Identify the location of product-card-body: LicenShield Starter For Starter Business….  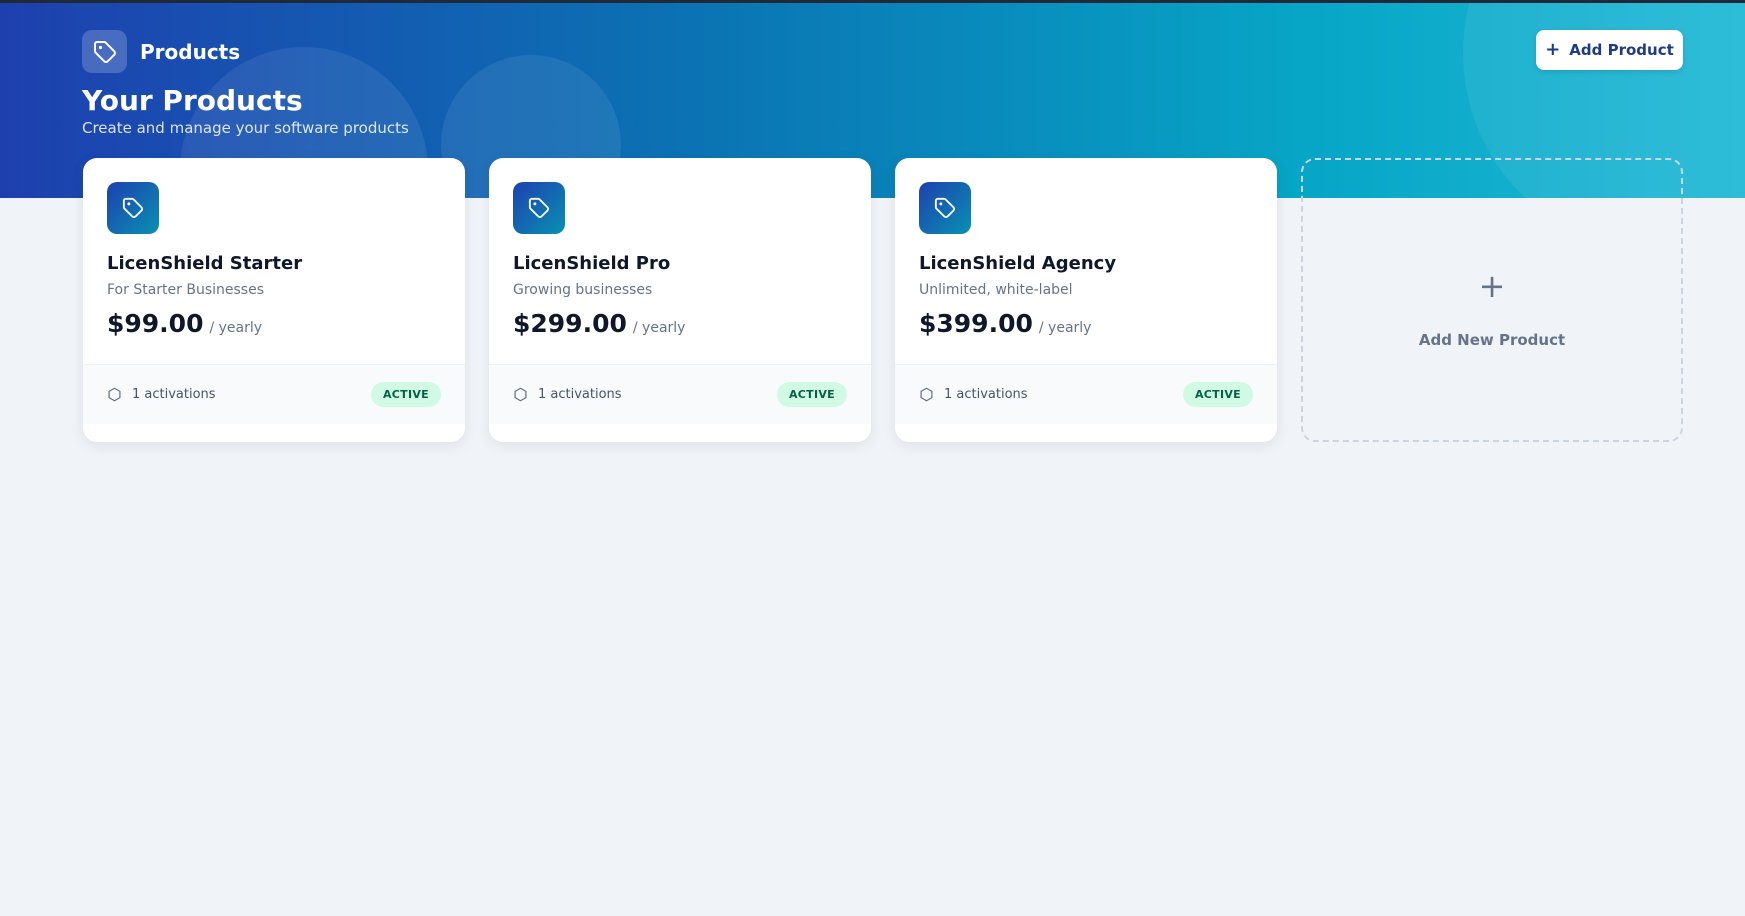
(274, 261).